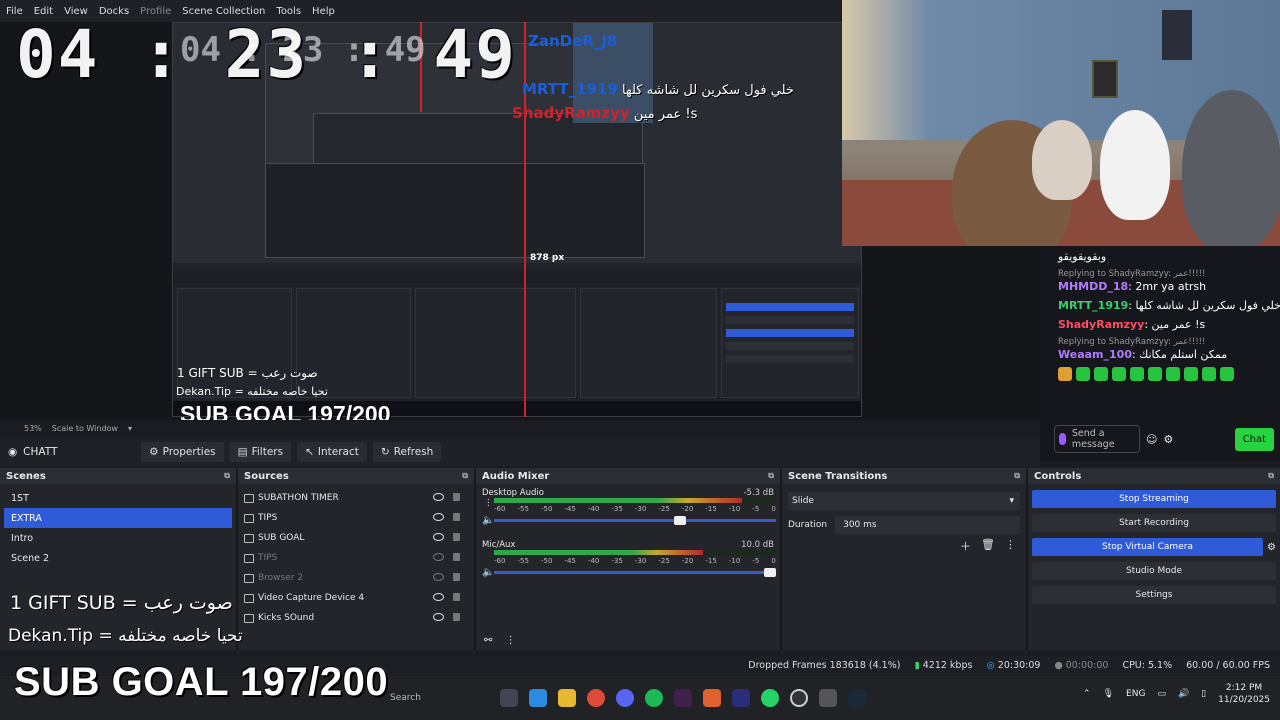 This screenshot has height=720, width=1280. I want to click on chat-send-input: Send a message, so click(1097, 439).